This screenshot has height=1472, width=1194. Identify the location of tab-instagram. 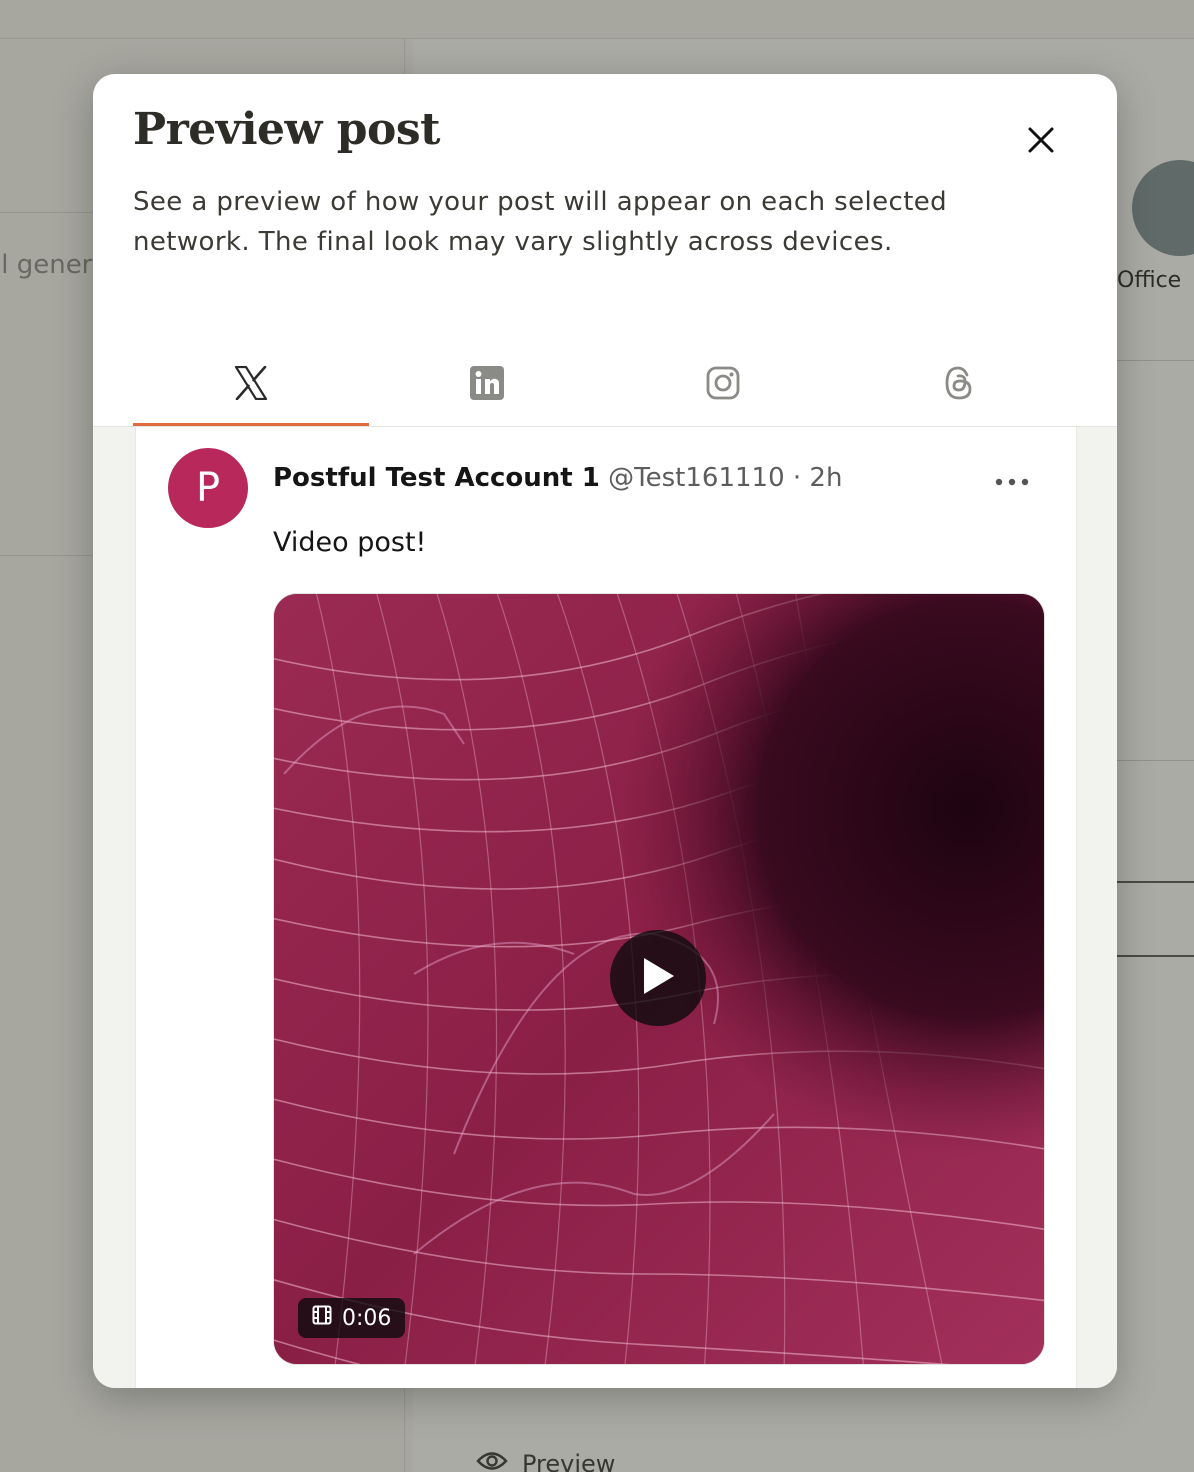
(723, 385).